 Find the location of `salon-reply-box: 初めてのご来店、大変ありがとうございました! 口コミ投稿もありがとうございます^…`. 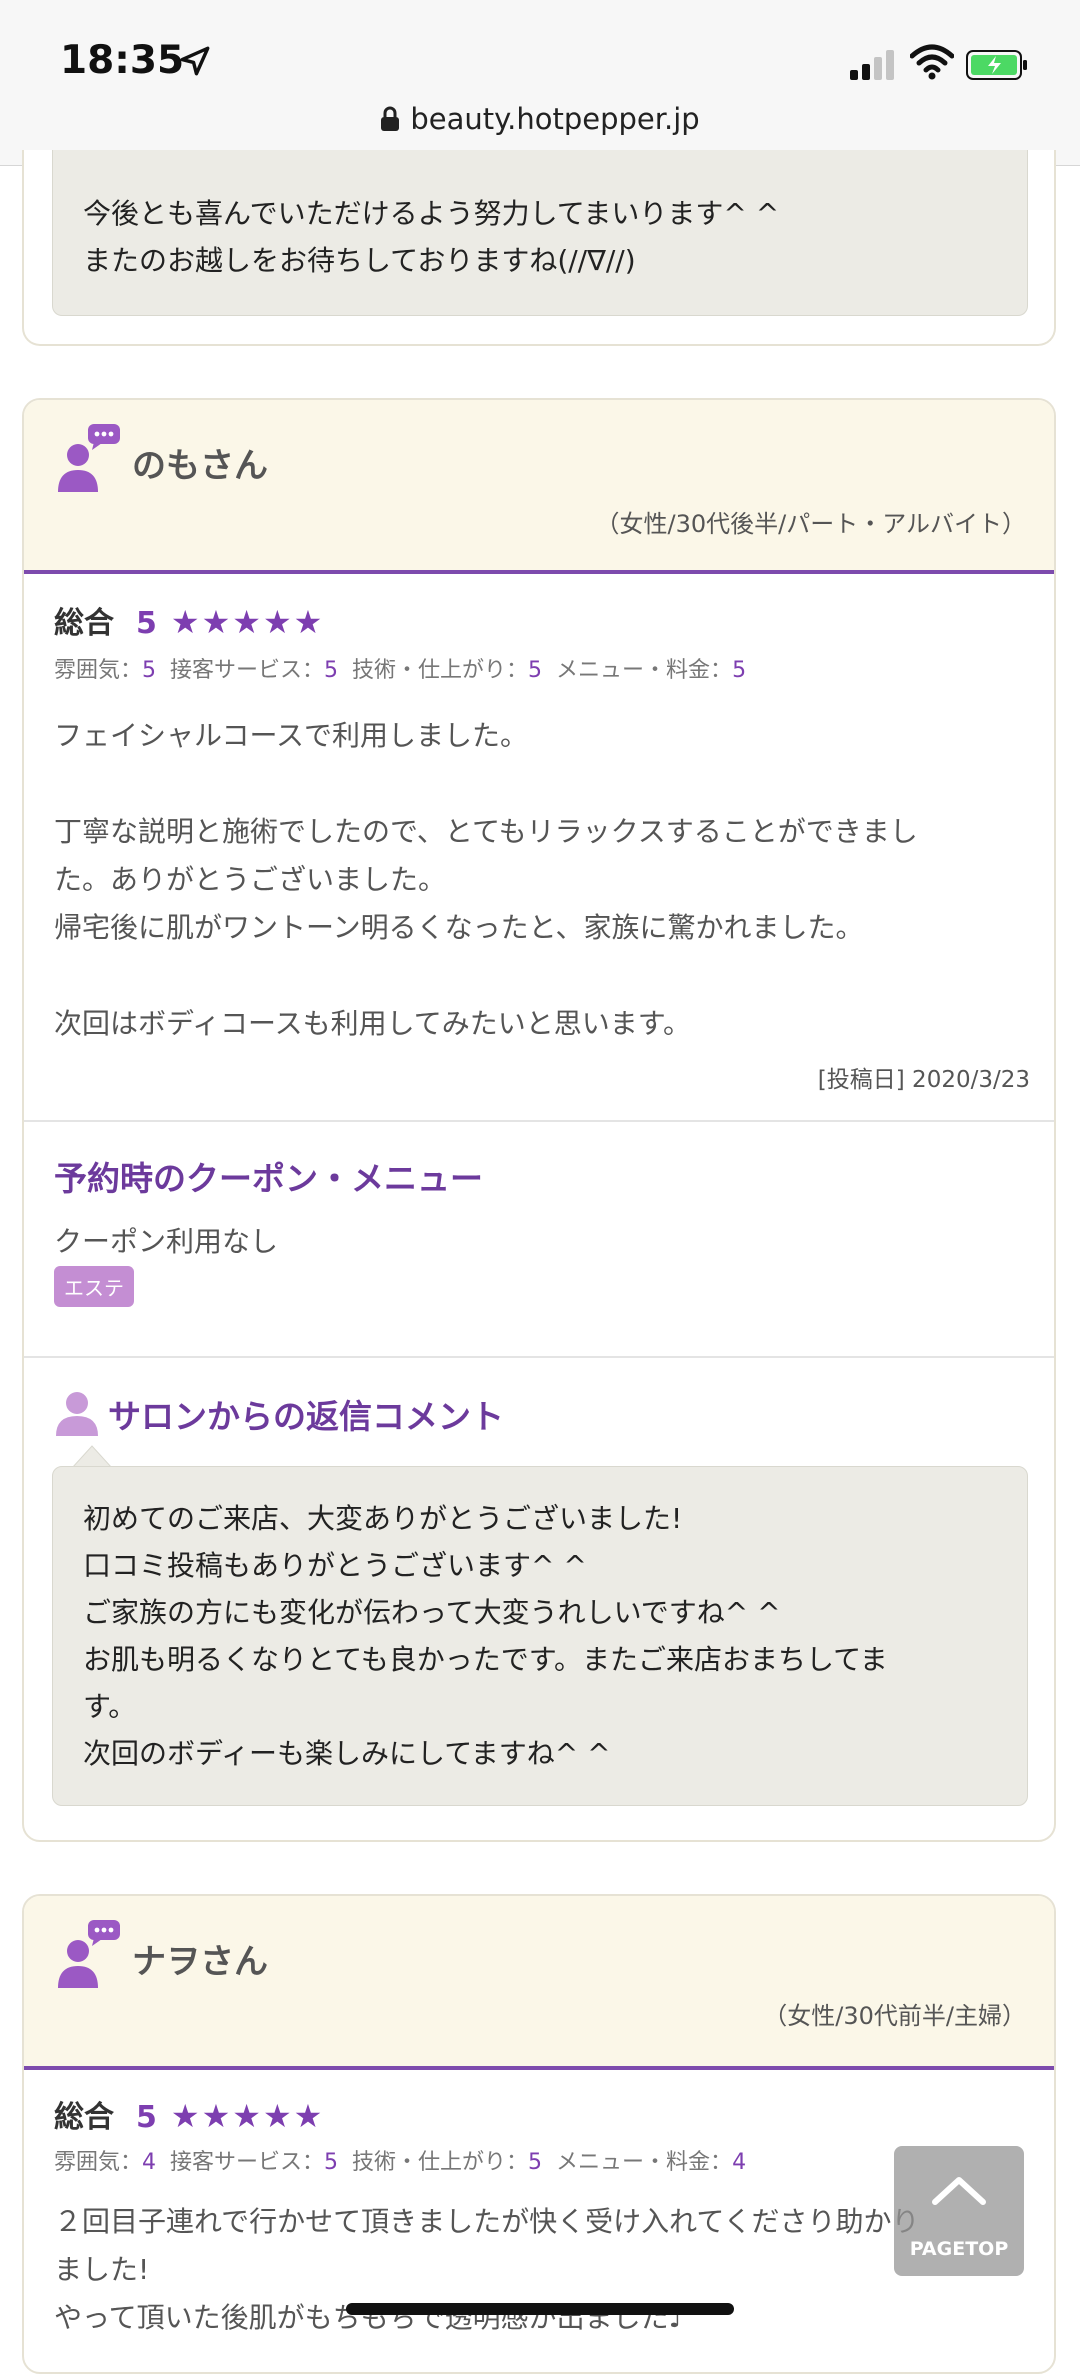

salon-reply-box: 初めてのご来店、大変ありがとうございました! 口コミ投稿もありがとうございます^… is located at coordinates (540, 1636).